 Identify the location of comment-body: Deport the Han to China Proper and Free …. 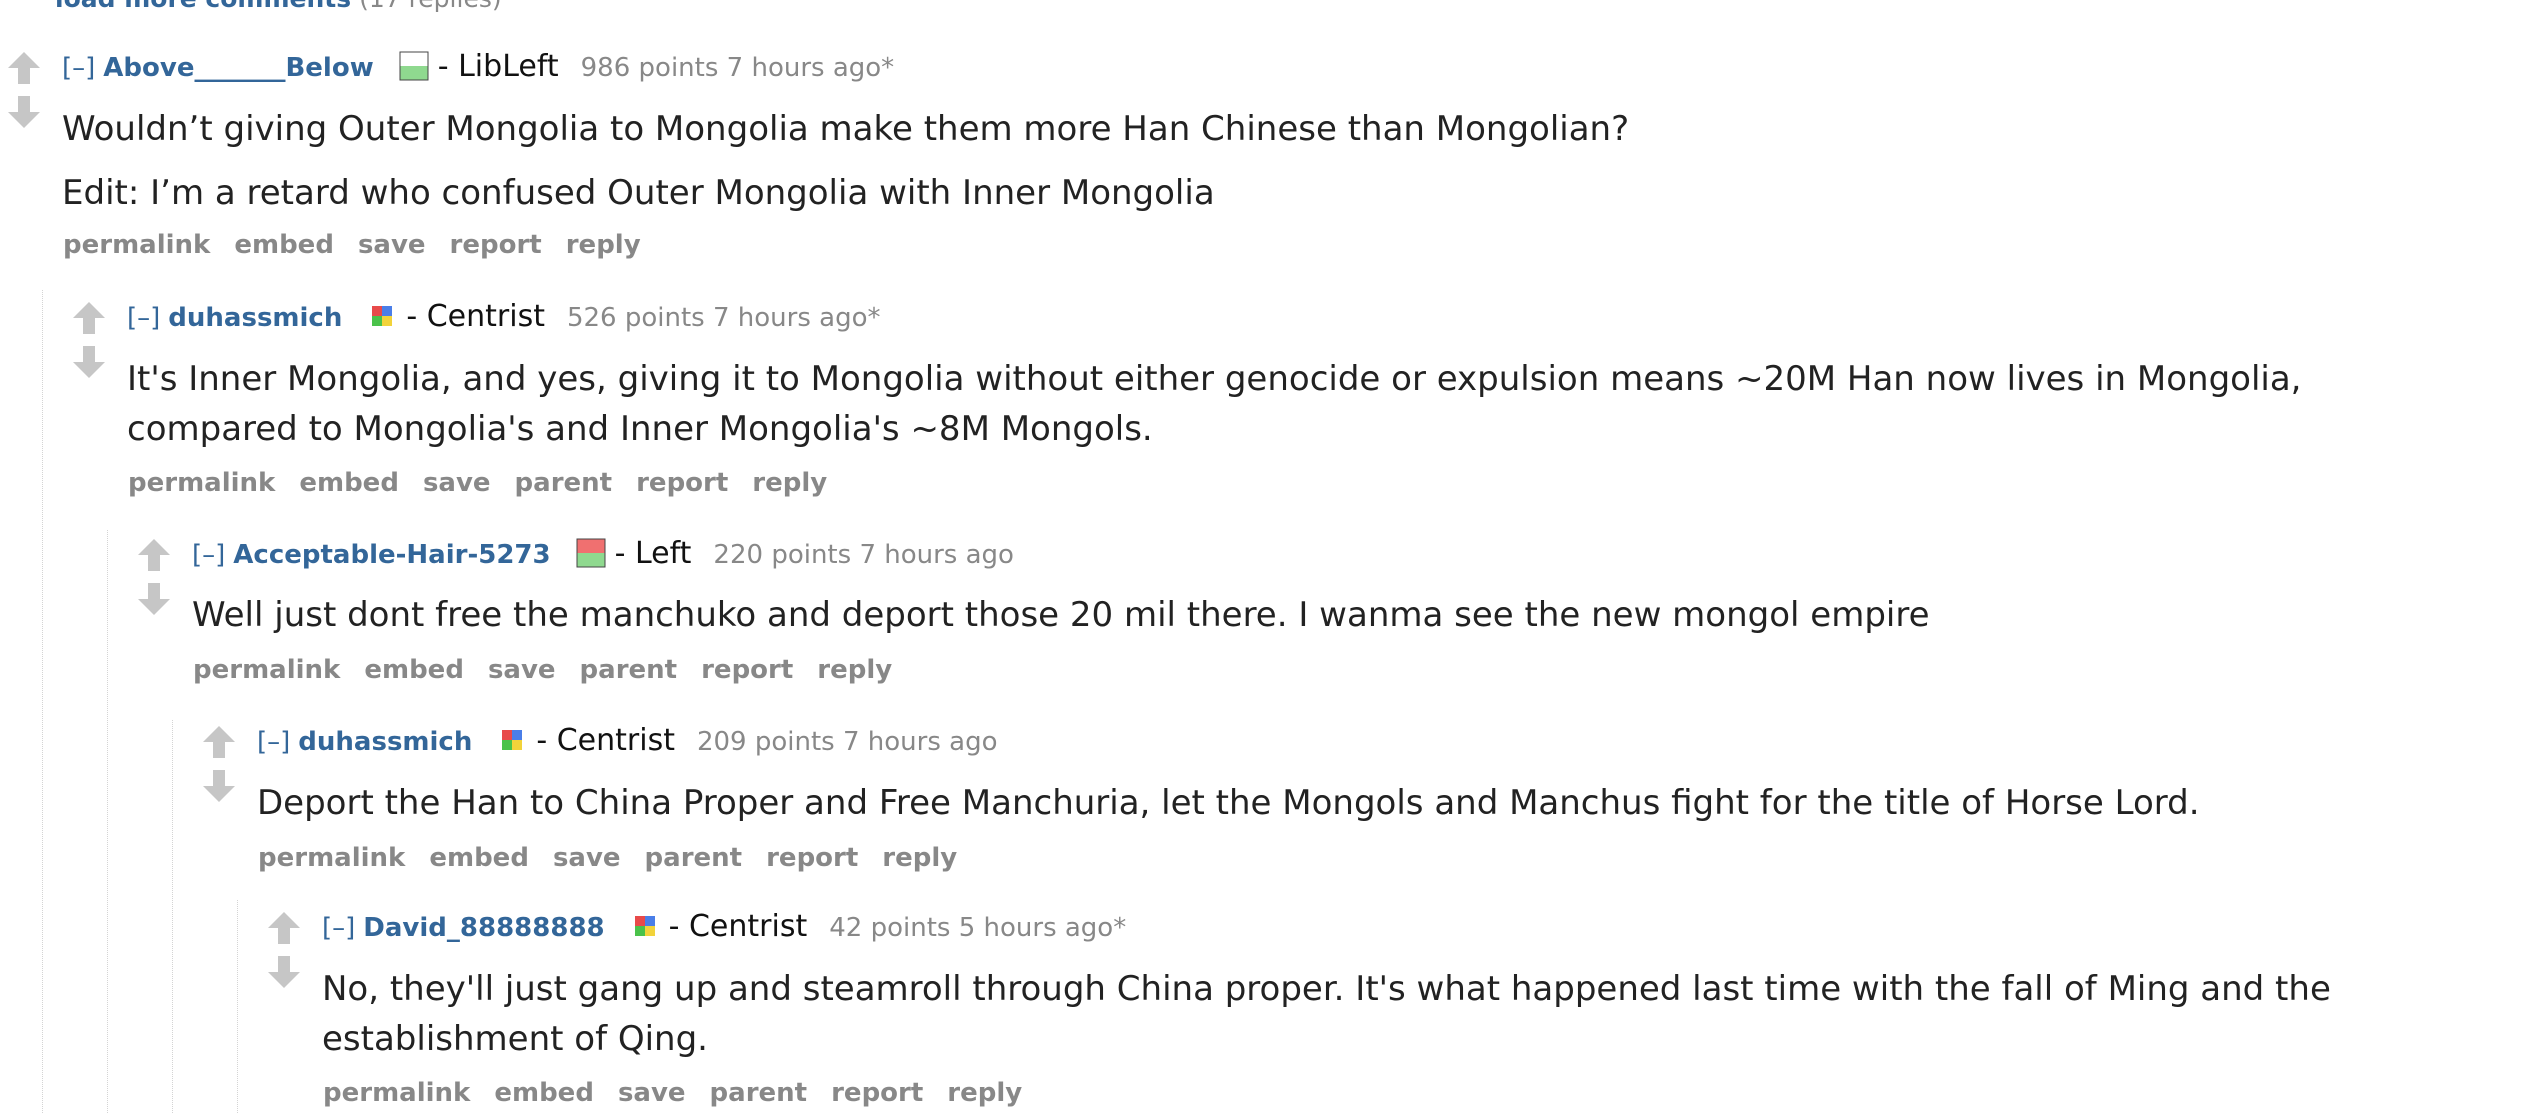
(1357, 803).